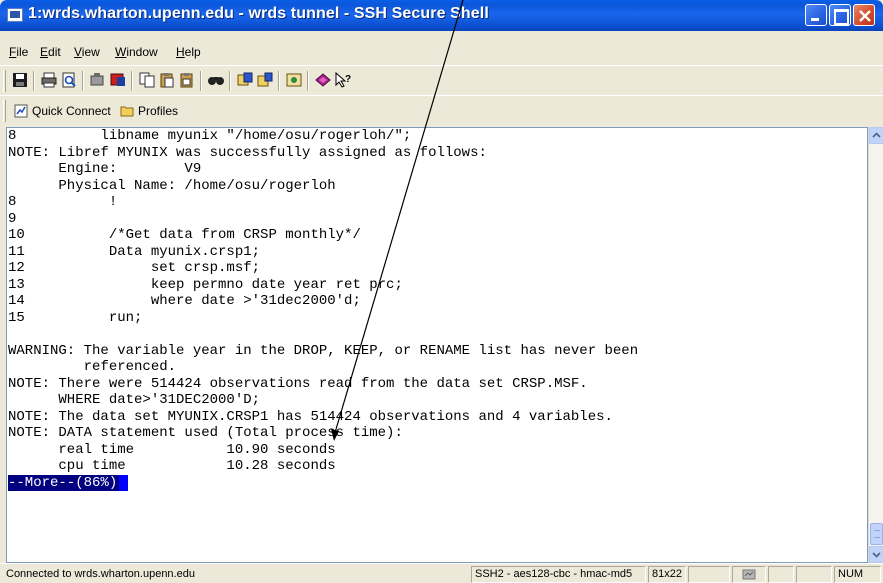  I want to click on status-lock-cell, so click(749, 574).